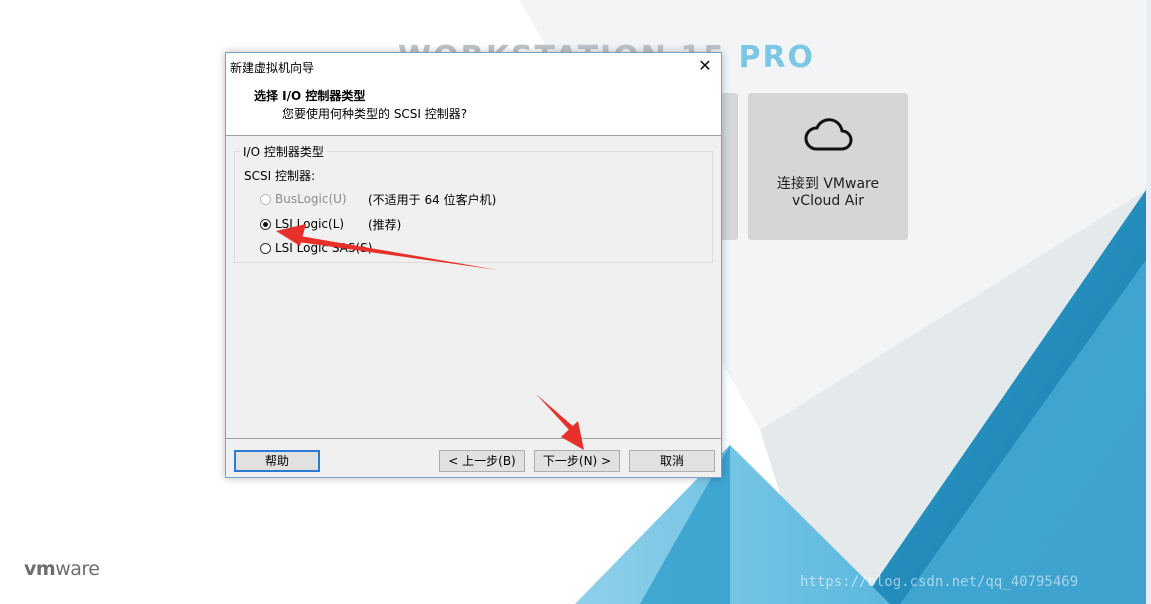 This screenshot has height=604, width=1151. I want to click on radio-lsi-logic: LSI Logic(L), so click(302, 224).